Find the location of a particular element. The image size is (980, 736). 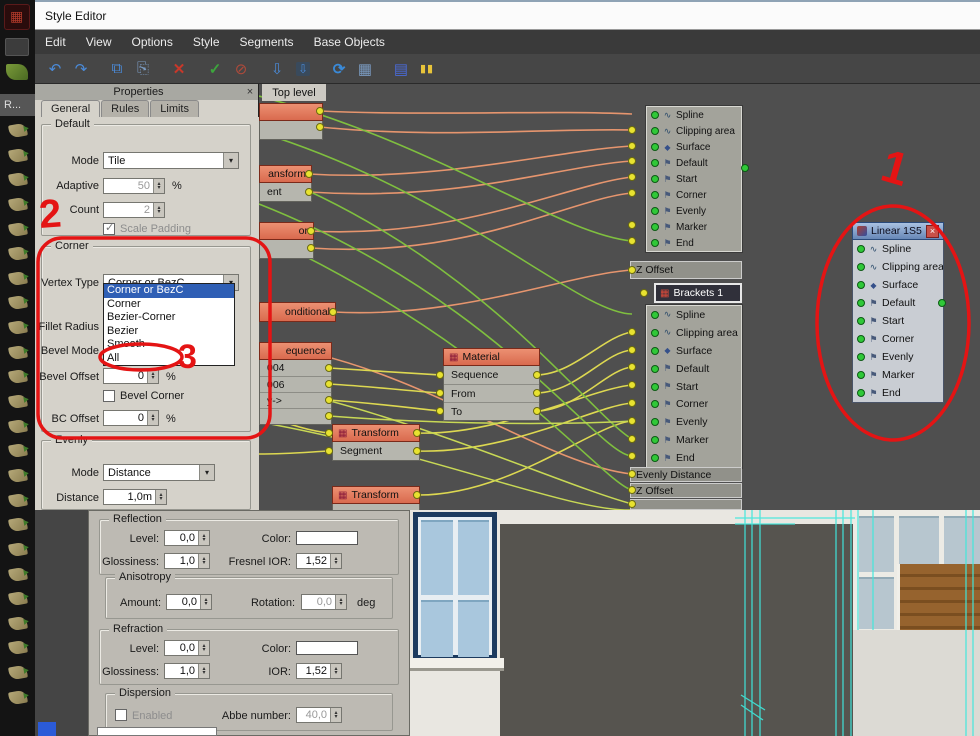

refraction-color-swatch is located at coordinates (327, 648).